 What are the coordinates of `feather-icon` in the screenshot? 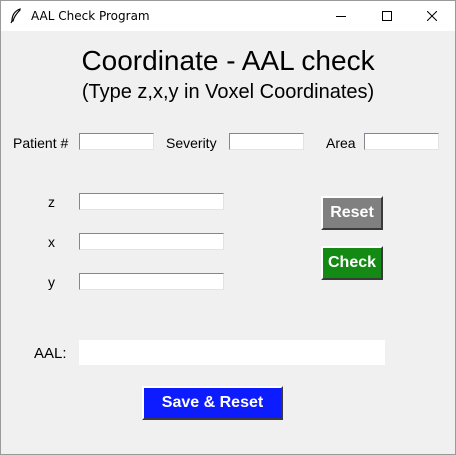 It's located at (16, 16).